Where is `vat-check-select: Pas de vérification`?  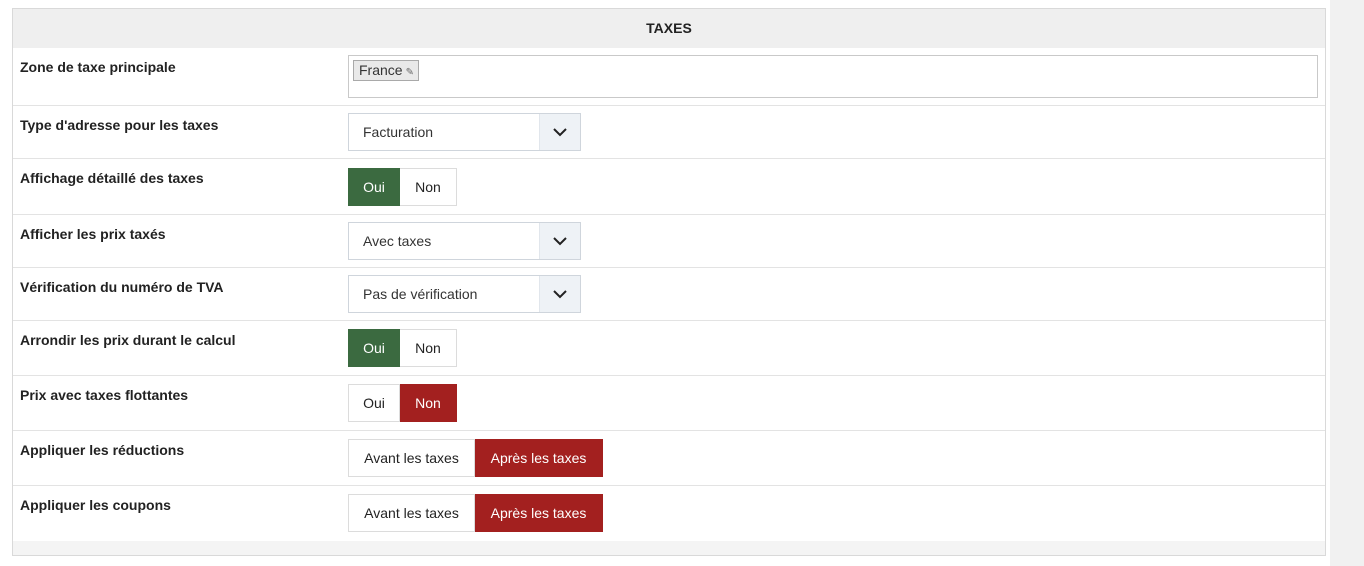
vat-check-select: Pas de vérification is located at coordinates (464, 294).